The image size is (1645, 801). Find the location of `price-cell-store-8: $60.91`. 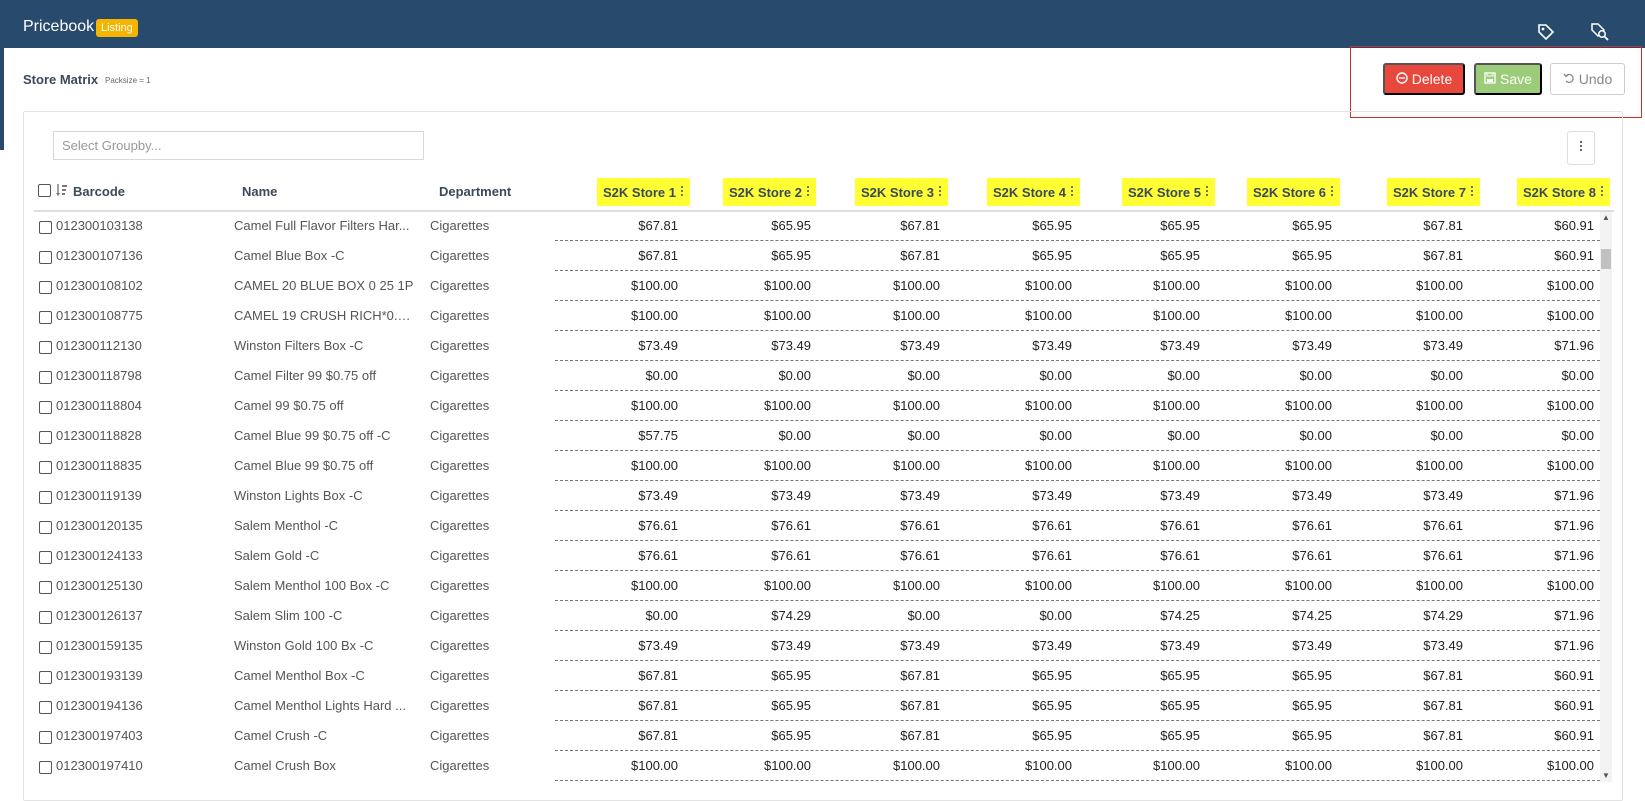

price-cell-store-8: $60.91 is located at coordinates (1539, 705).